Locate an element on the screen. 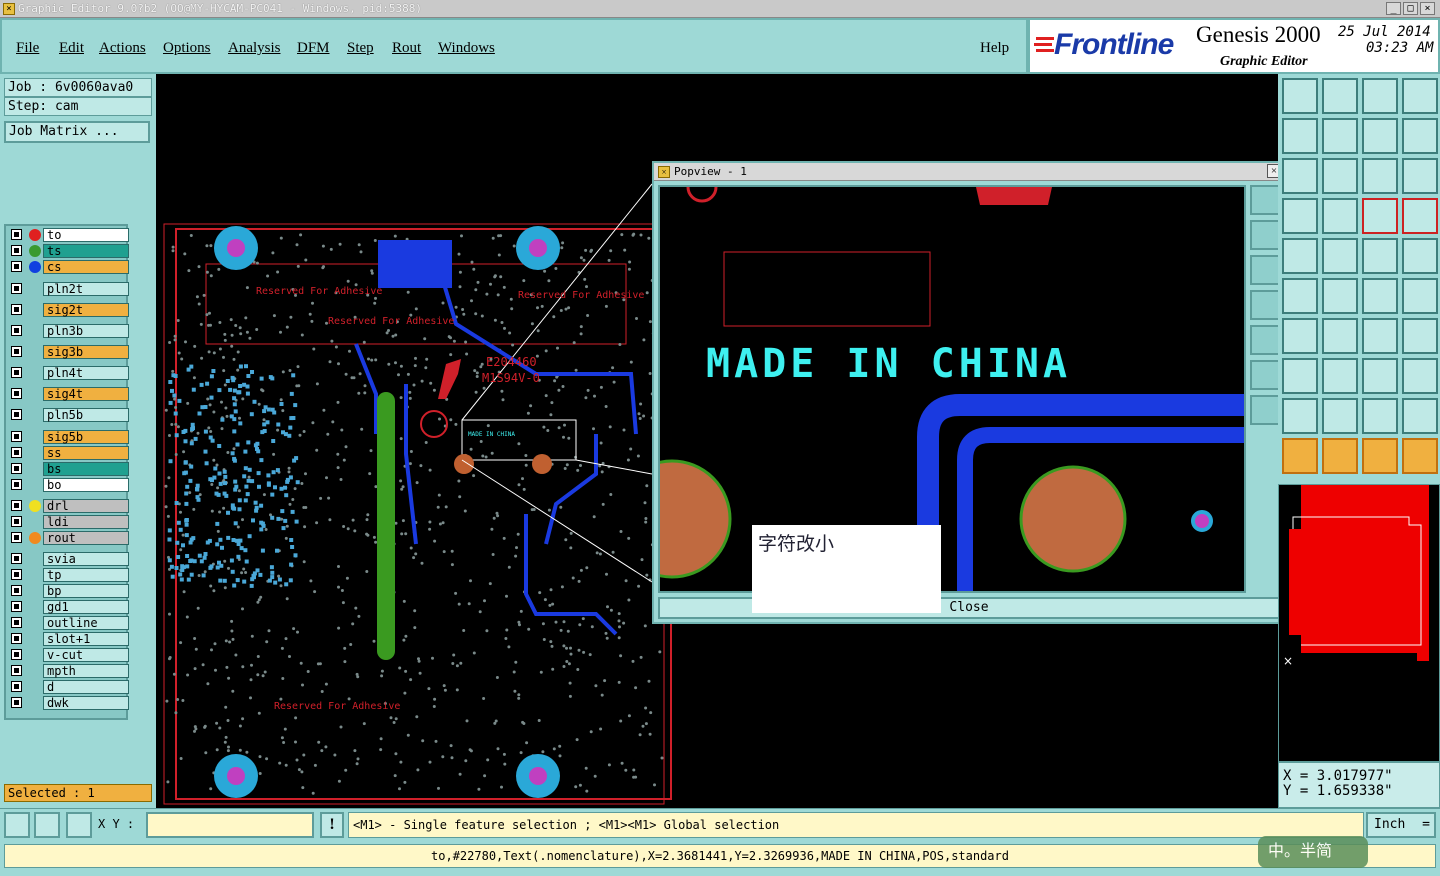  layer-name: ldi is located at coordinates (86, 522).